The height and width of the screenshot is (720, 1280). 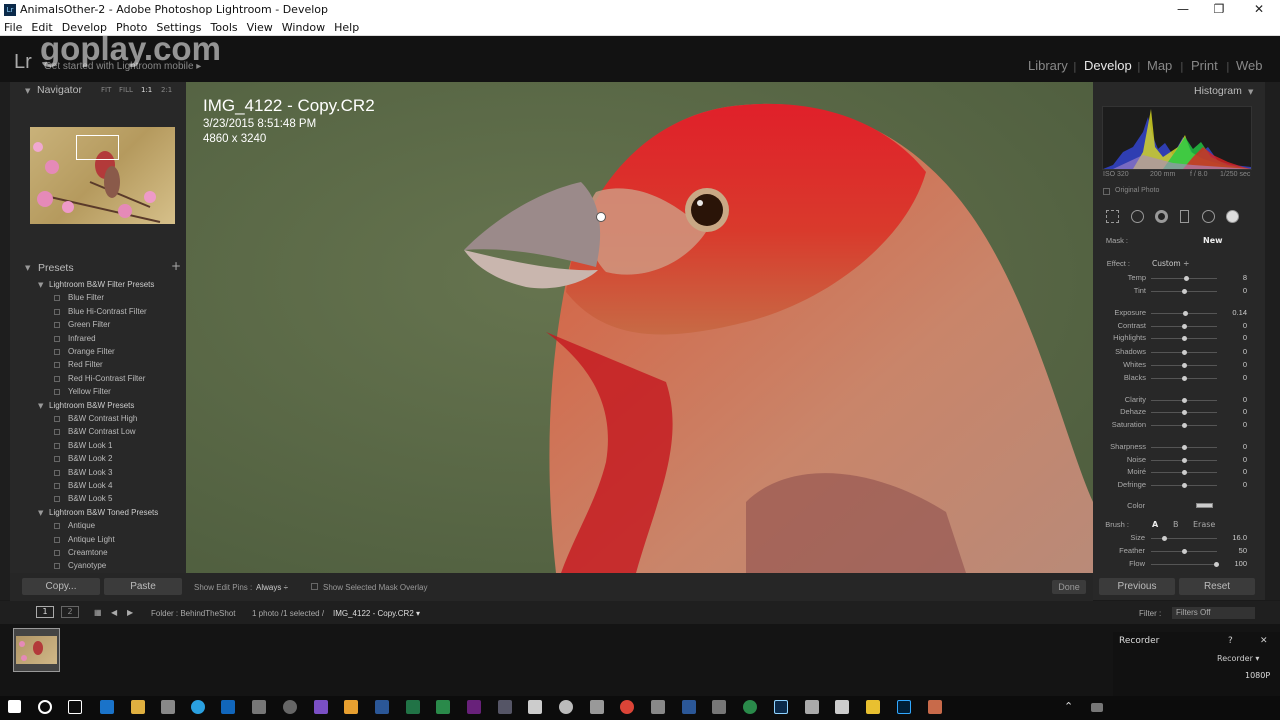 What do you see at coordinates (143, 586) in the screenshot?
I see `paste-settings-button: Paste` at bounding box center [143, 586].